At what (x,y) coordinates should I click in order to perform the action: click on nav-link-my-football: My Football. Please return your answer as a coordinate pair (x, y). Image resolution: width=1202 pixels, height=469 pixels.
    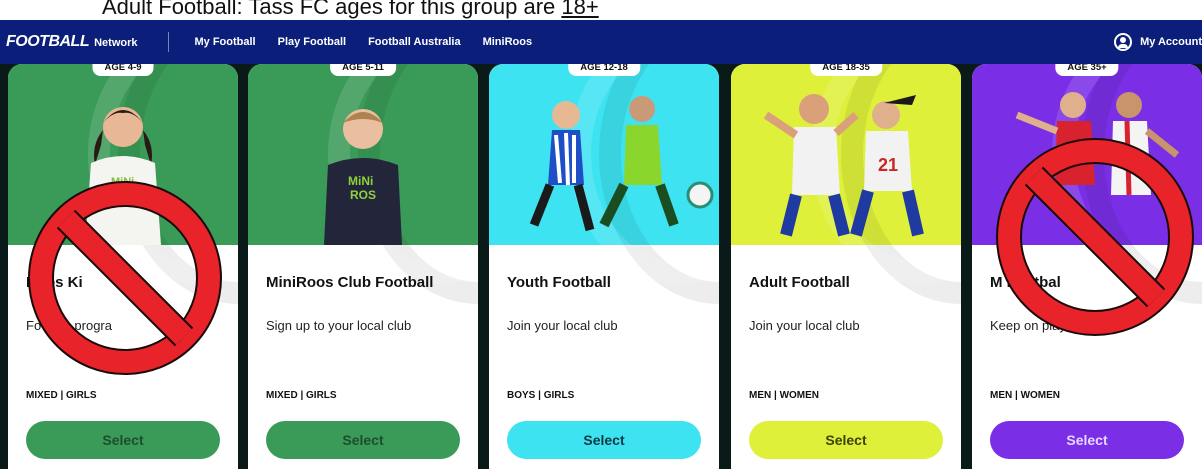
    Looking at the image, I should click on (225, 42).